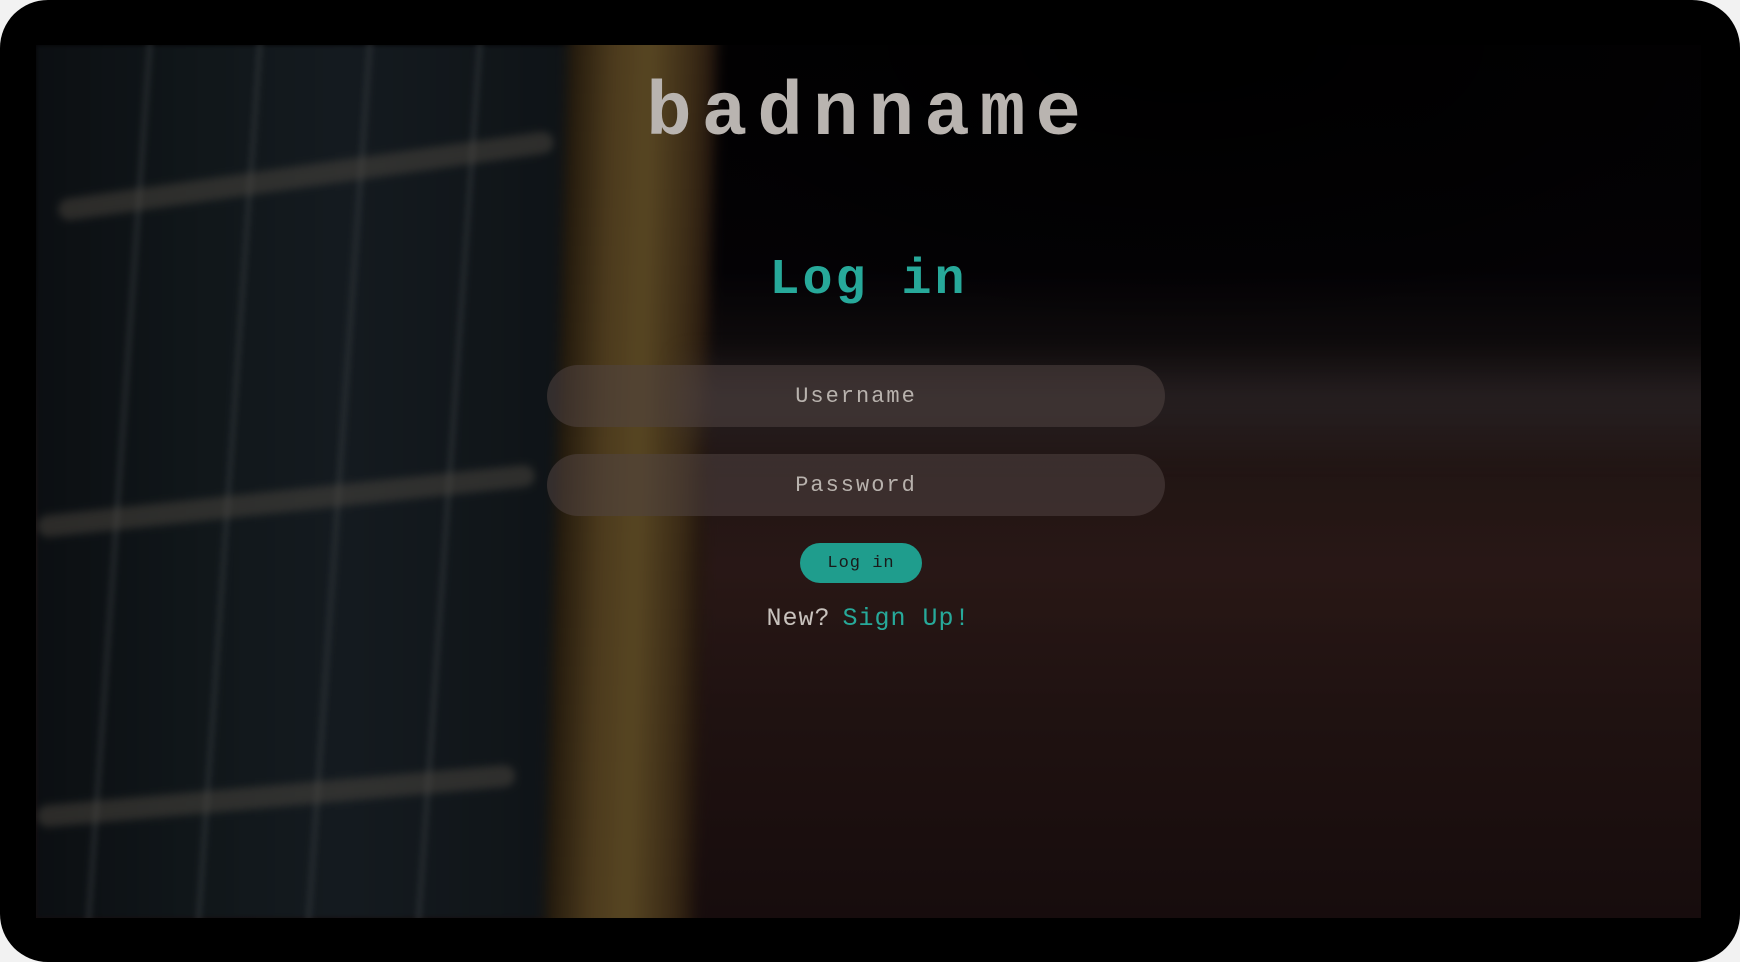  What do you see at coordinates (798, 618) in the screenshot?
I see `signup-prompt-label: New?` at bounding box center [798, 618].